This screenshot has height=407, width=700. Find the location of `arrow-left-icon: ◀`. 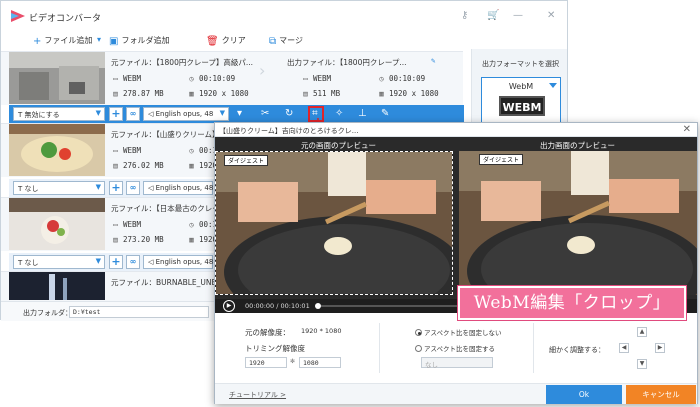

arrow-left-icon: ◀ is located at coordinates (624, 348).